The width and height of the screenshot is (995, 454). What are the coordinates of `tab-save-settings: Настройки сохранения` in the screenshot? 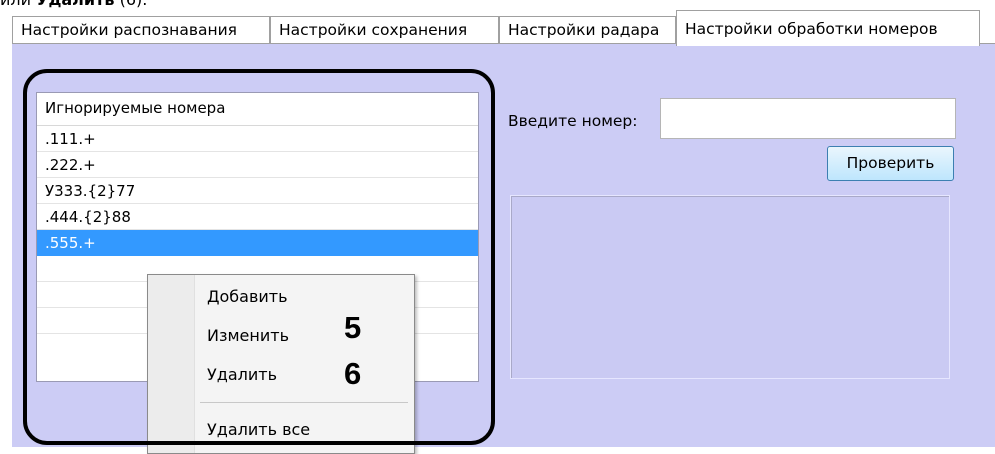 It's located at (384, 30).